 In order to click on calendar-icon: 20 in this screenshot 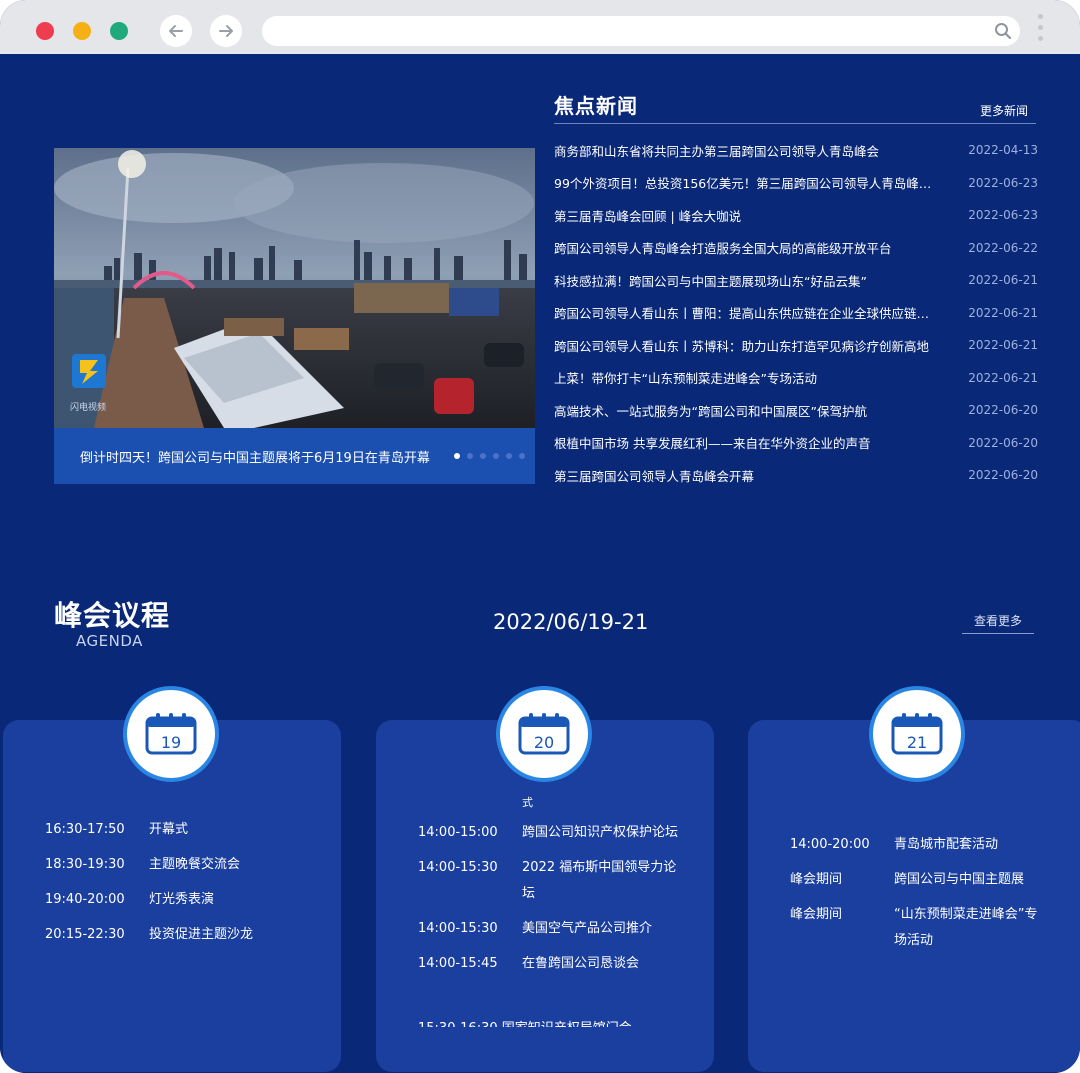, I will do `click(544, 734)`.